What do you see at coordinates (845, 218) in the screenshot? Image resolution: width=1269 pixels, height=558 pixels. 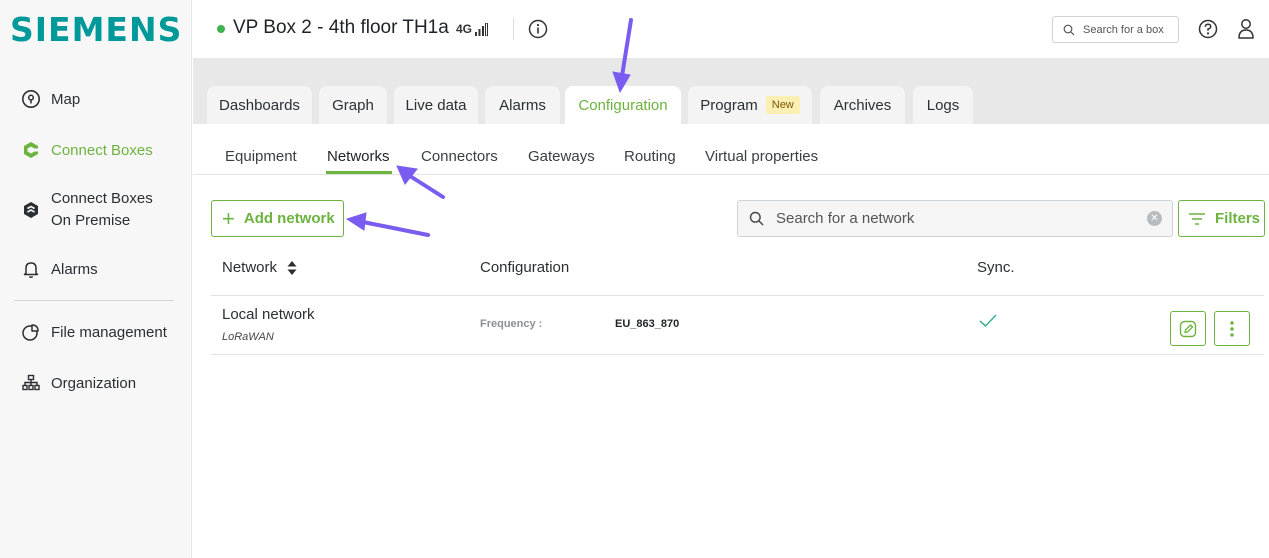 I see `network-search-placeholder: Search for a network` at bounding box center [845, 218].